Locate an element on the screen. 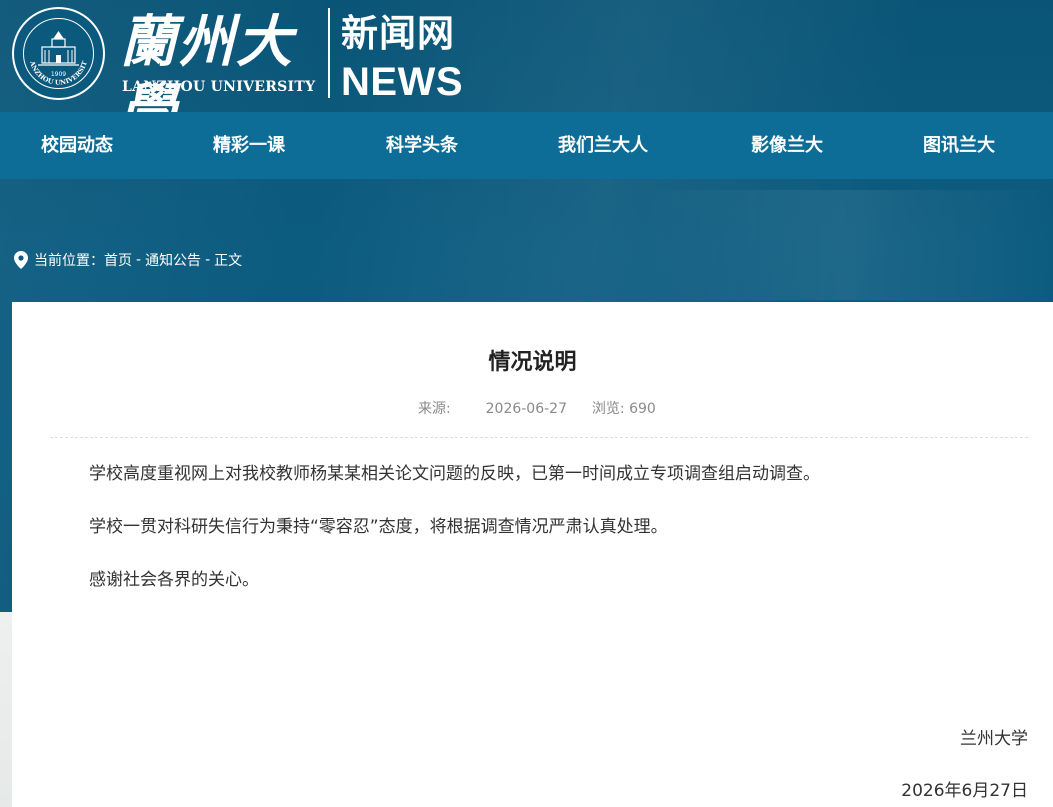 The image size is (1053, 807). article-views-count: 690 is located at coordinates (642, 409).